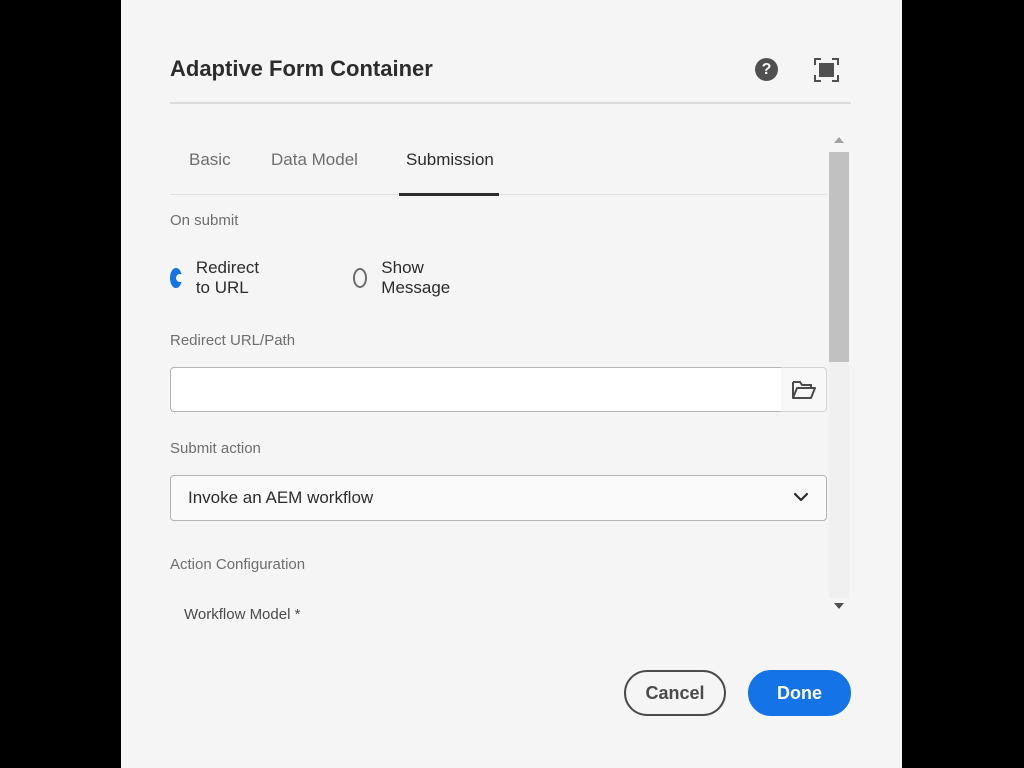 Image resolution: width=1024 pixels, height=768 pixels. Describe the element at coordinates (839, 257) in the screenshot. I see `scroll-thumb` at that location.